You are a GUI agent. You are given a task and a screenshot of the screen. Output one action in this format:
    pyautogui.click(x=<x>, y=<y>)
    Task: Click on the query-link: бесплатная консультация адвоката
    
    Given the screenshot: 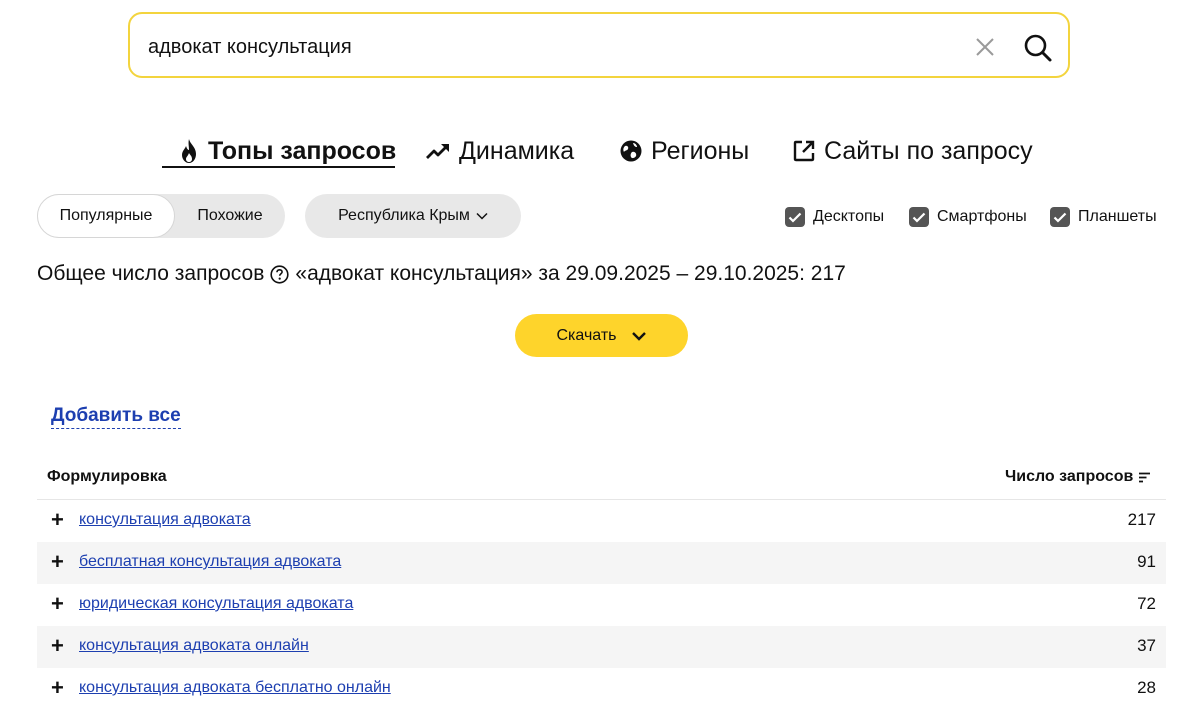 What is the action you would take?
    pyautogui.click(x=210, y=562)
    